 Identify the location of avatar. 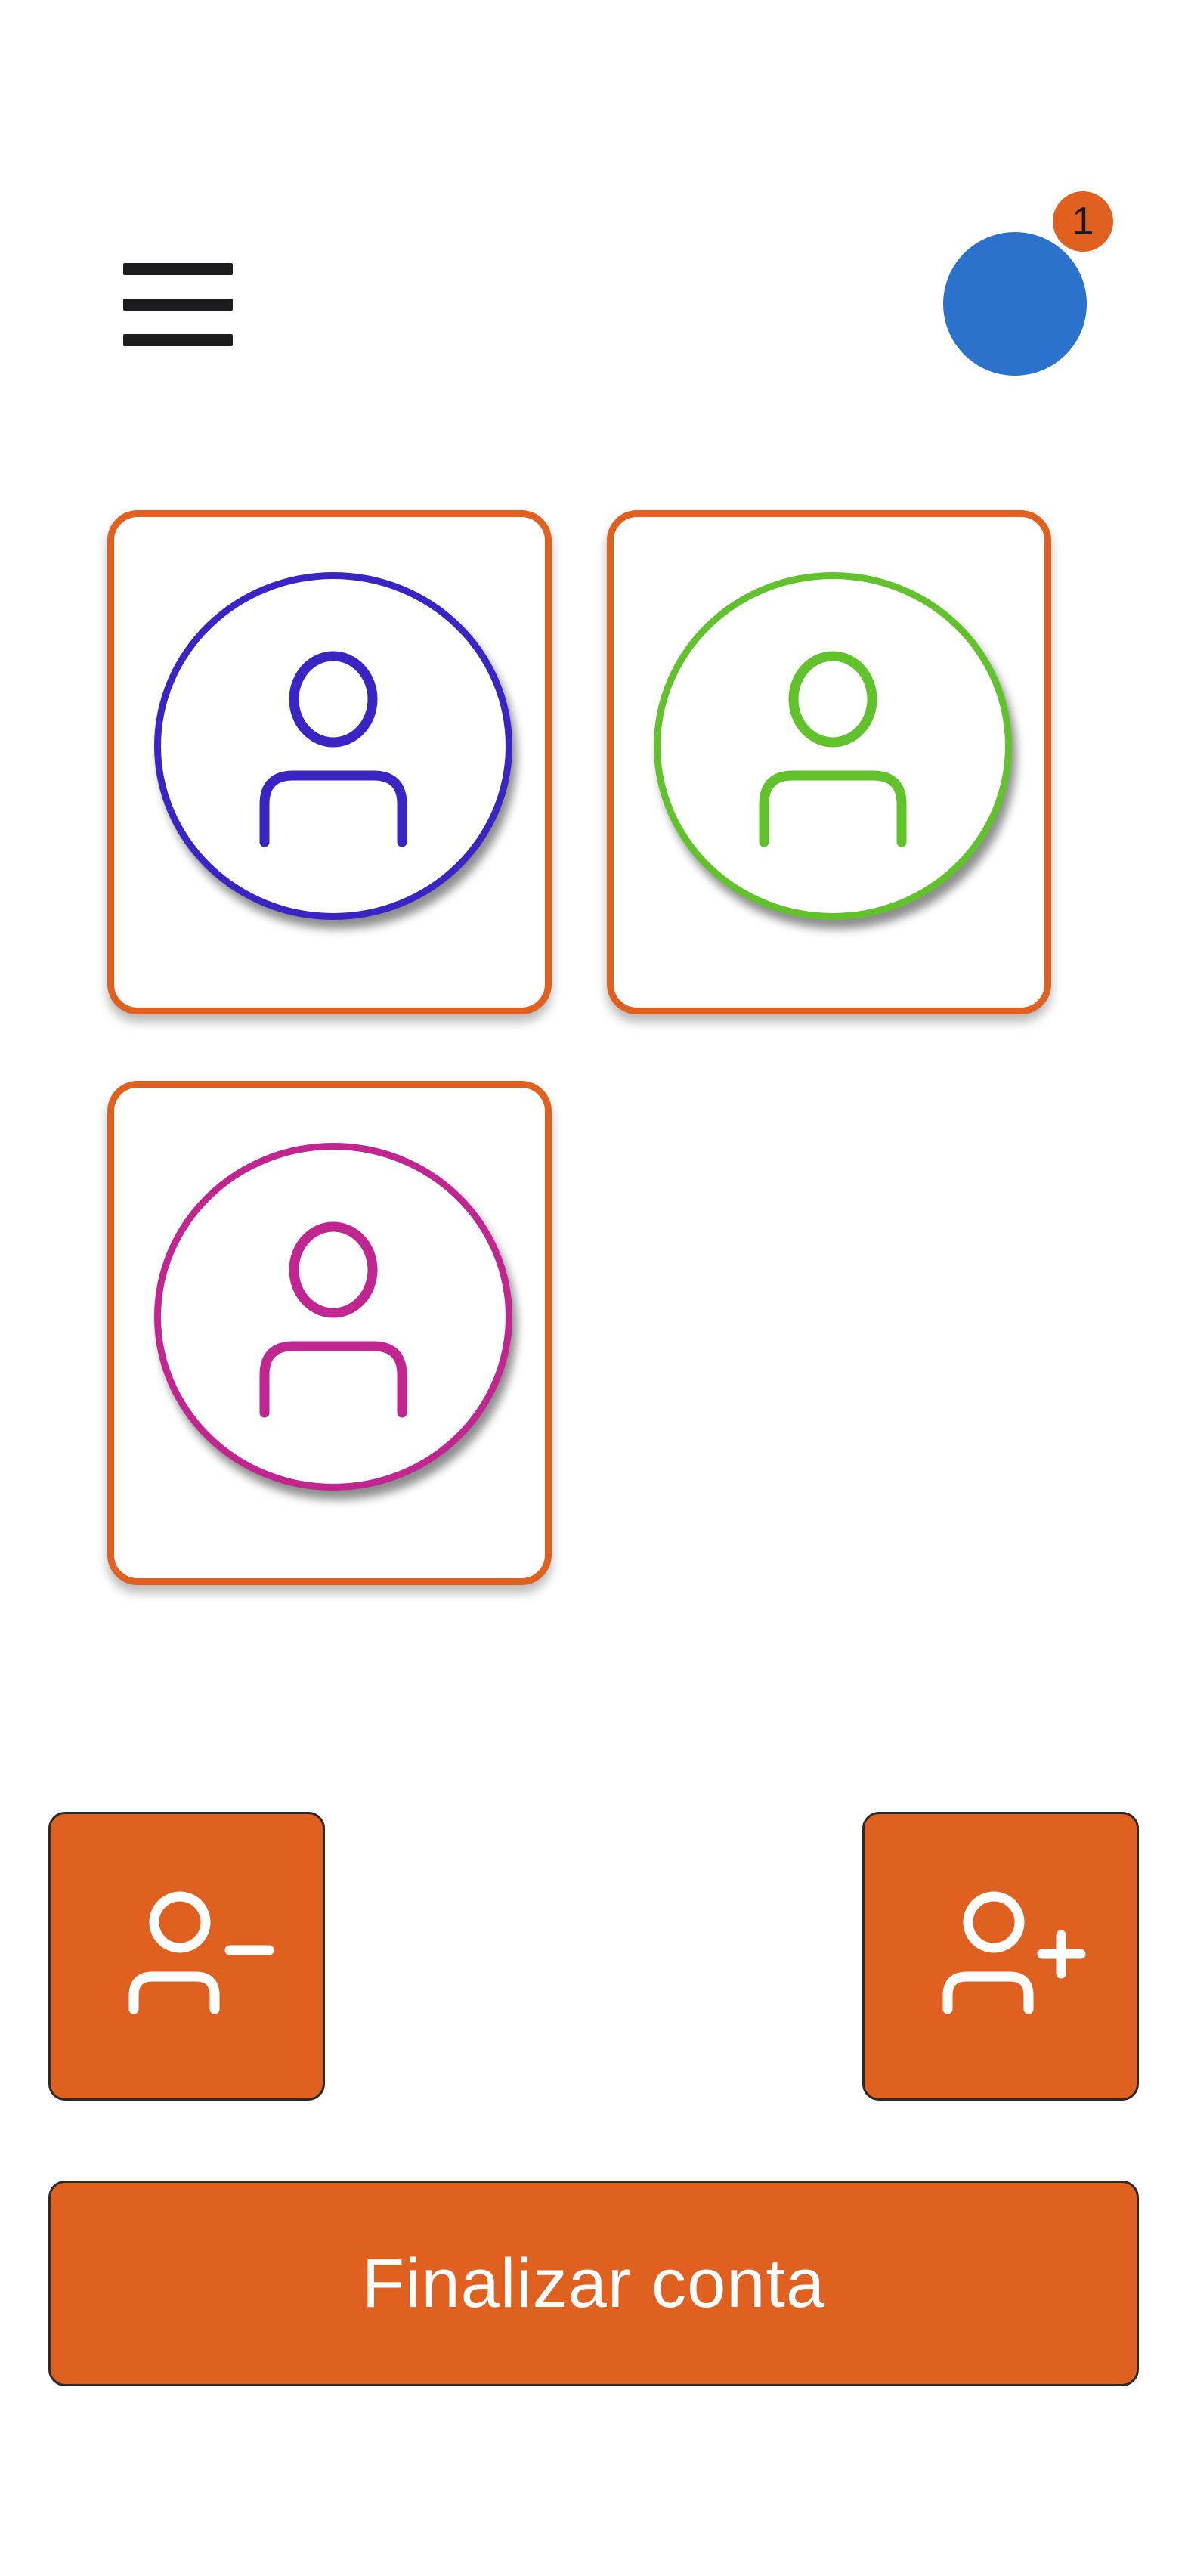
(1015, 304).